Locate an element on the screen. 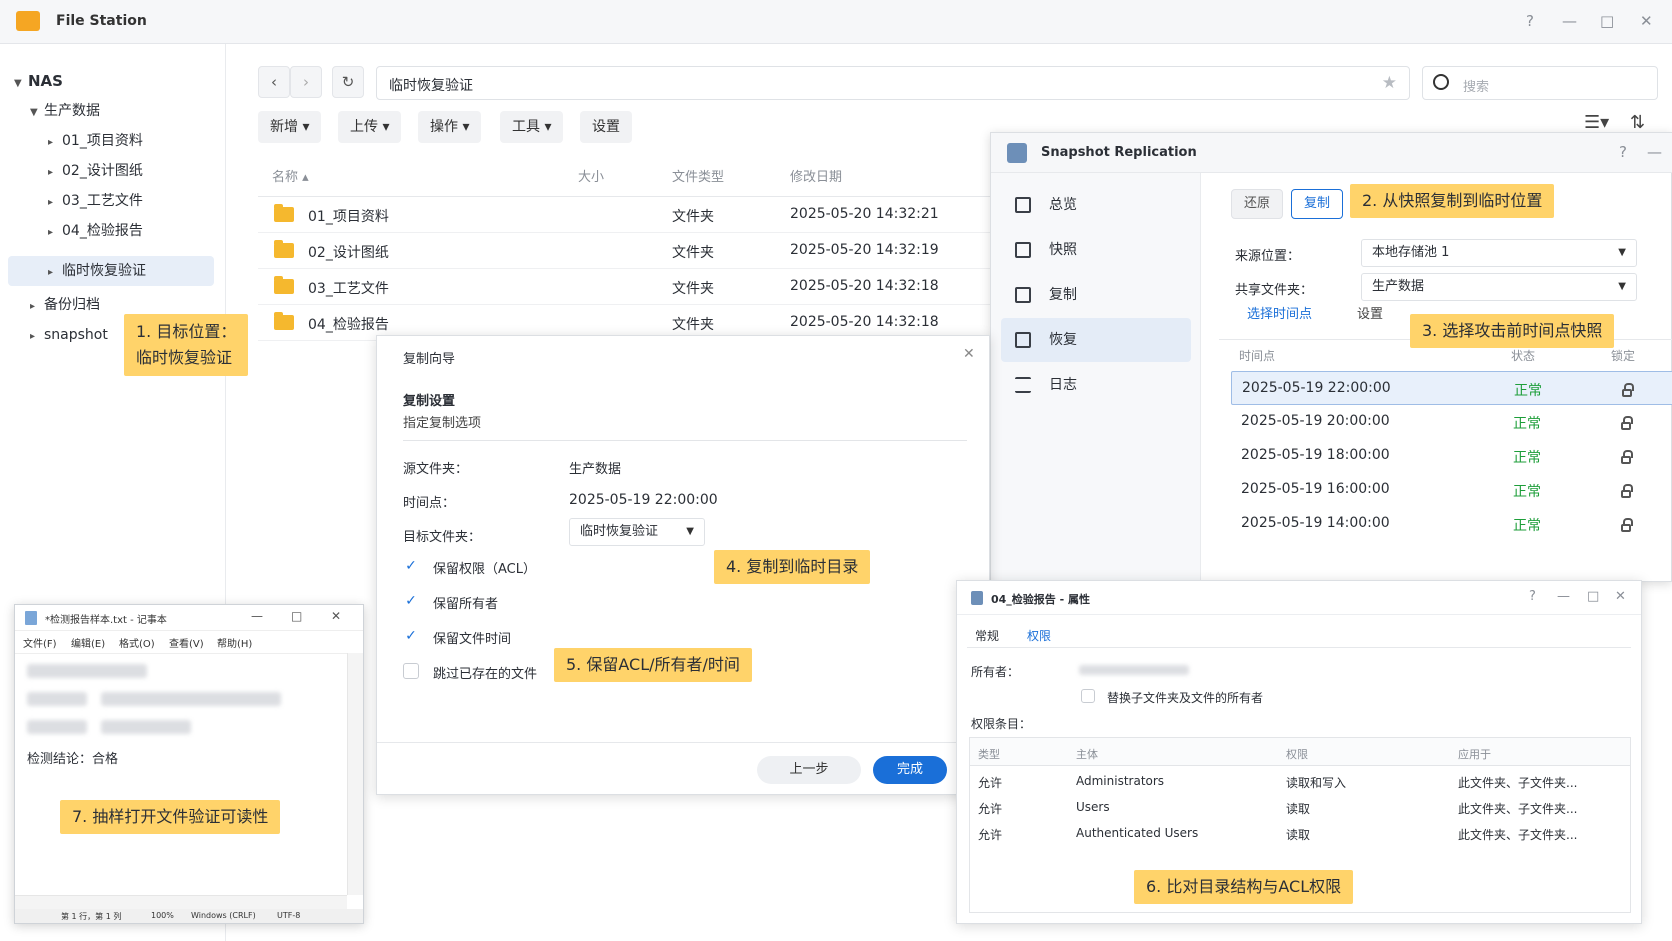 The width and height of the screenshot is (1672, 941). checkbox-keep-acl: ✓ is located at coordinates (411, 566).